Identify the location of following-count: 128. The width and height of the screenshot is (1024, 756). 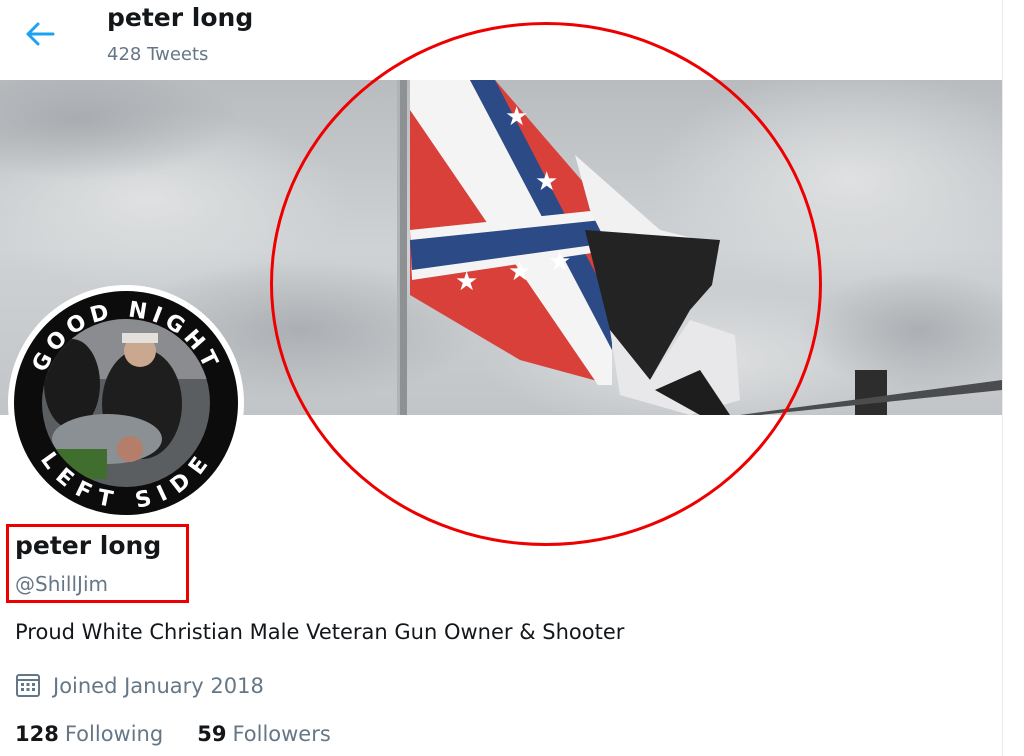
(37, 734).